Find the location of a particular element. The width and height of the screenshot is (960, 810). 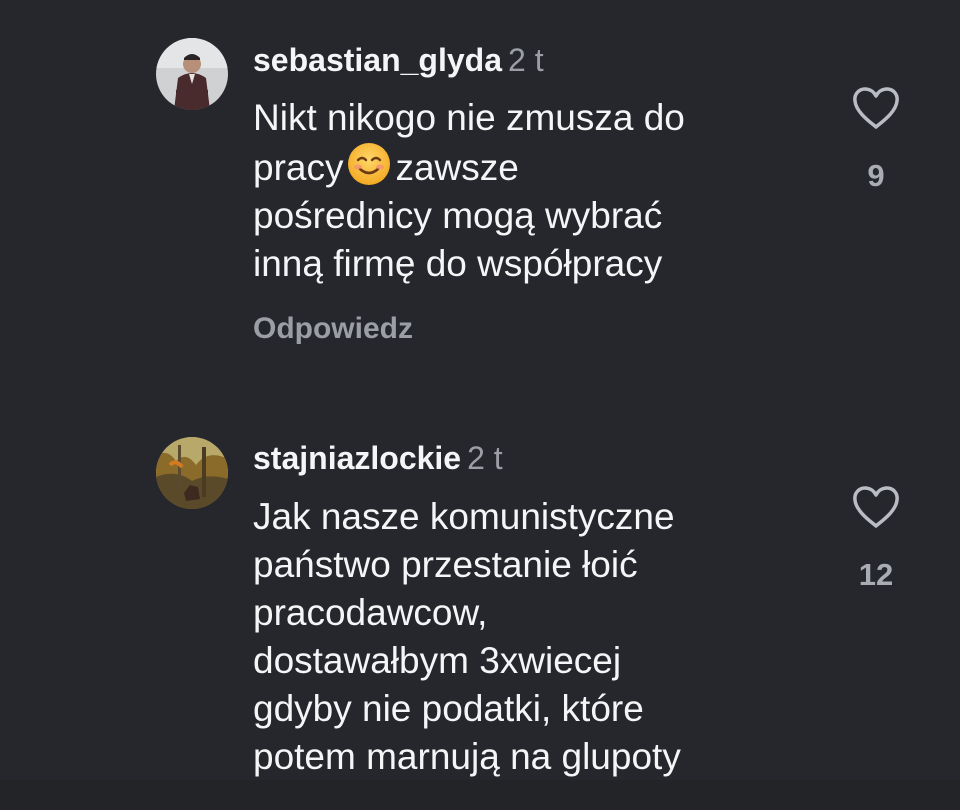

comment-line: państwo przestanie łoić is located at coordinates (445, 564).